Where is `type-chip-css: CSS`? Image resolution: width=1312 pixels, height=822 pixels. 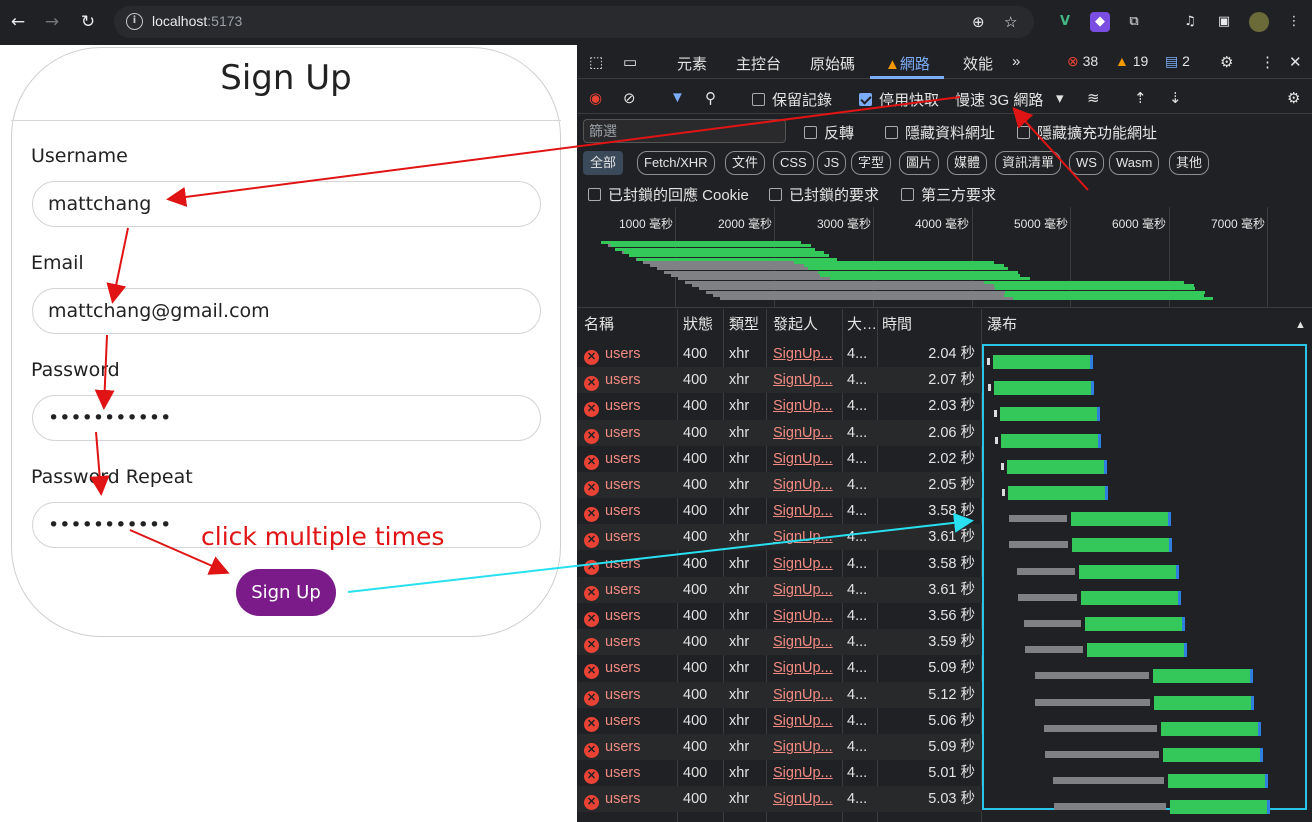
type-chip-css: CSS is located at coordinates (793, 163).